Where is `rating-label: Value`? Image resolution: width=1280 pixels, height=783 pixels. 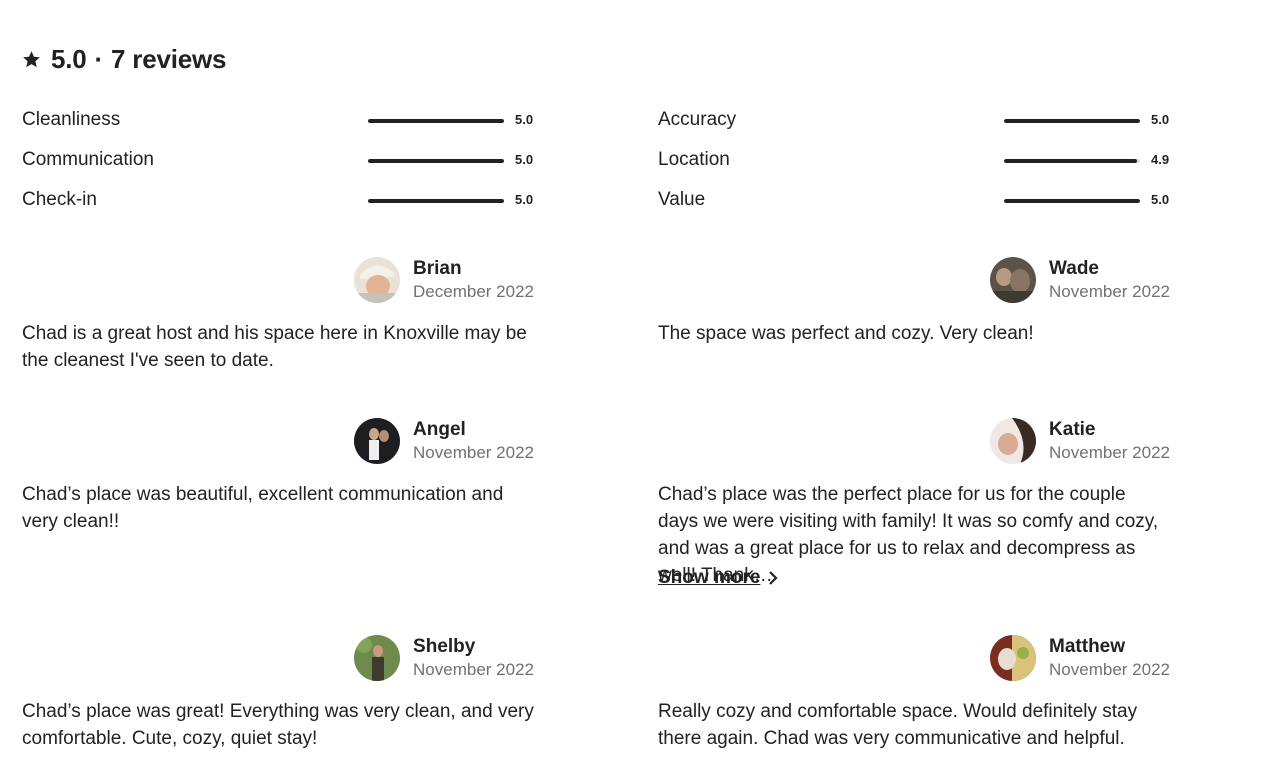 rating-label: Value is located at coordinates (682, 199).